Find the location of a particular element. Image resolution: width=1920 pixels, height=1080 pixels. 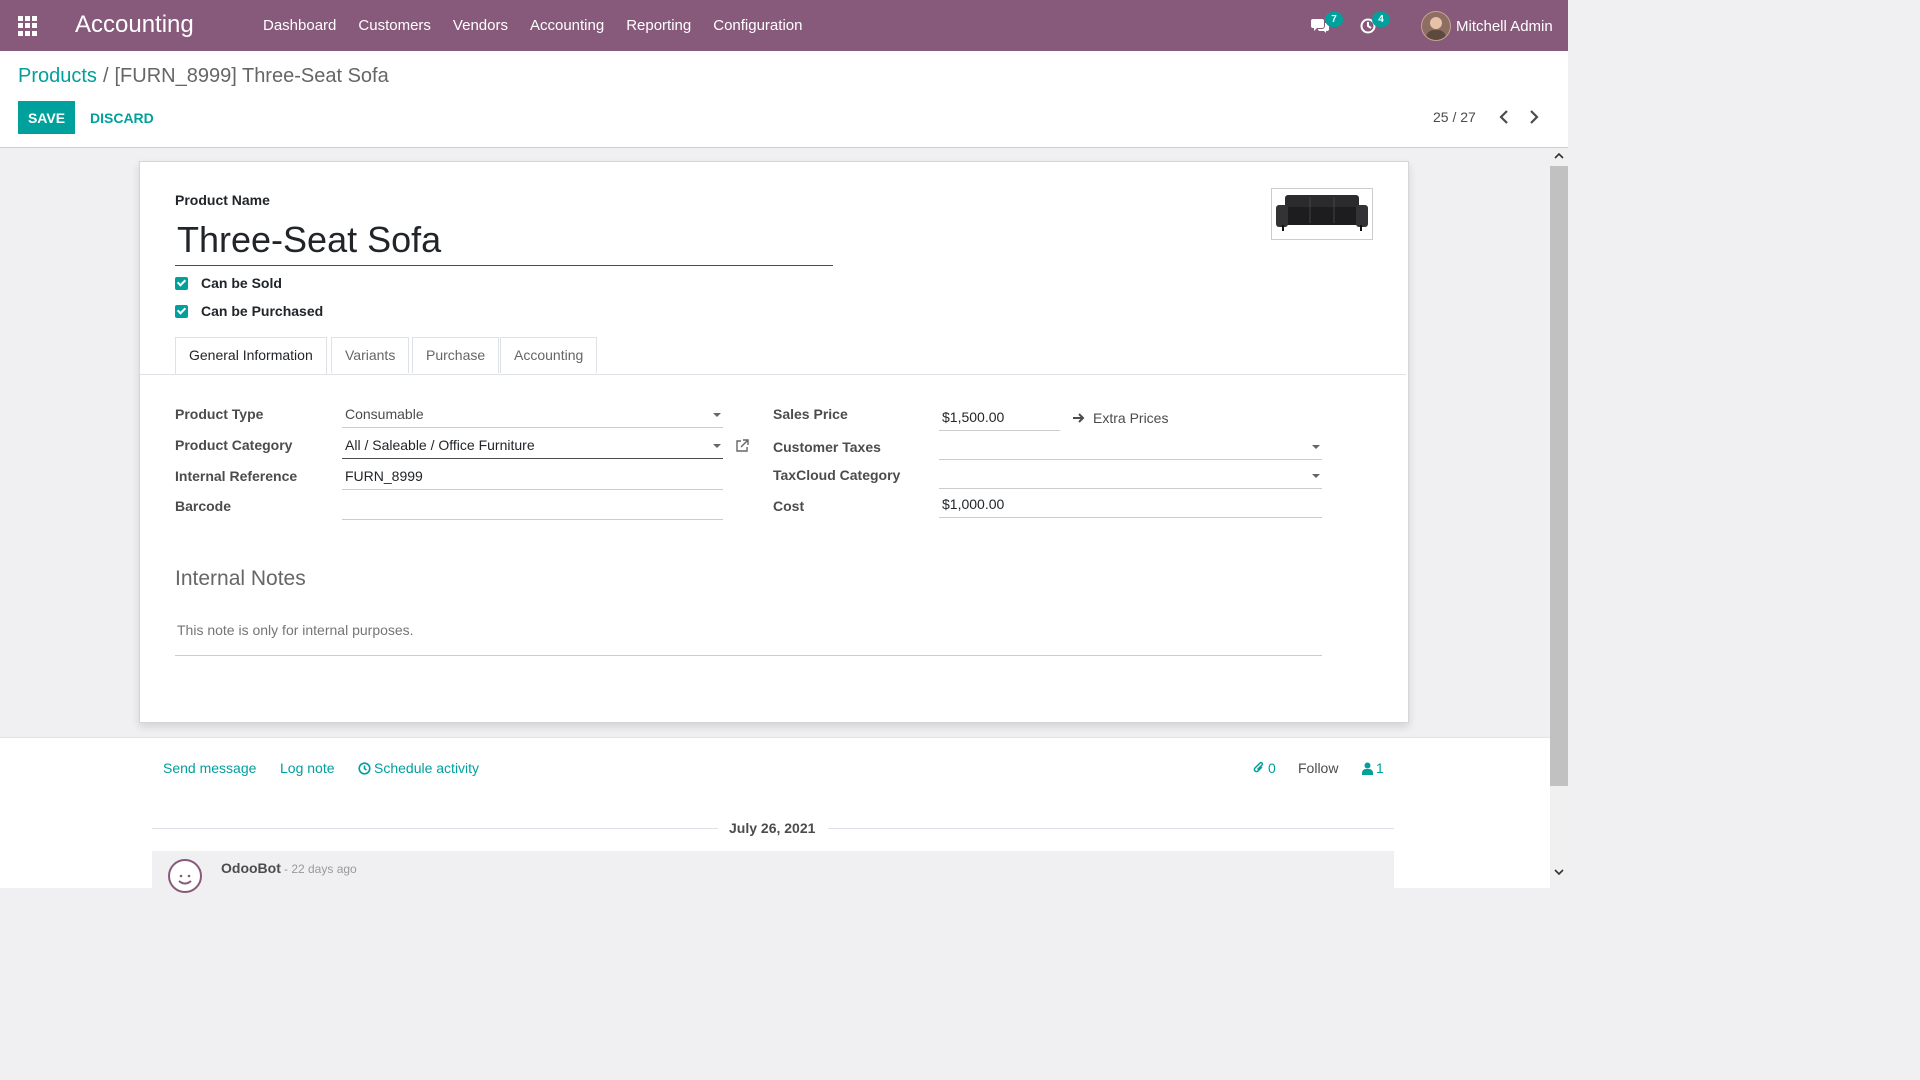

barcode-label: Barcode is located at coordinates (203, 506).